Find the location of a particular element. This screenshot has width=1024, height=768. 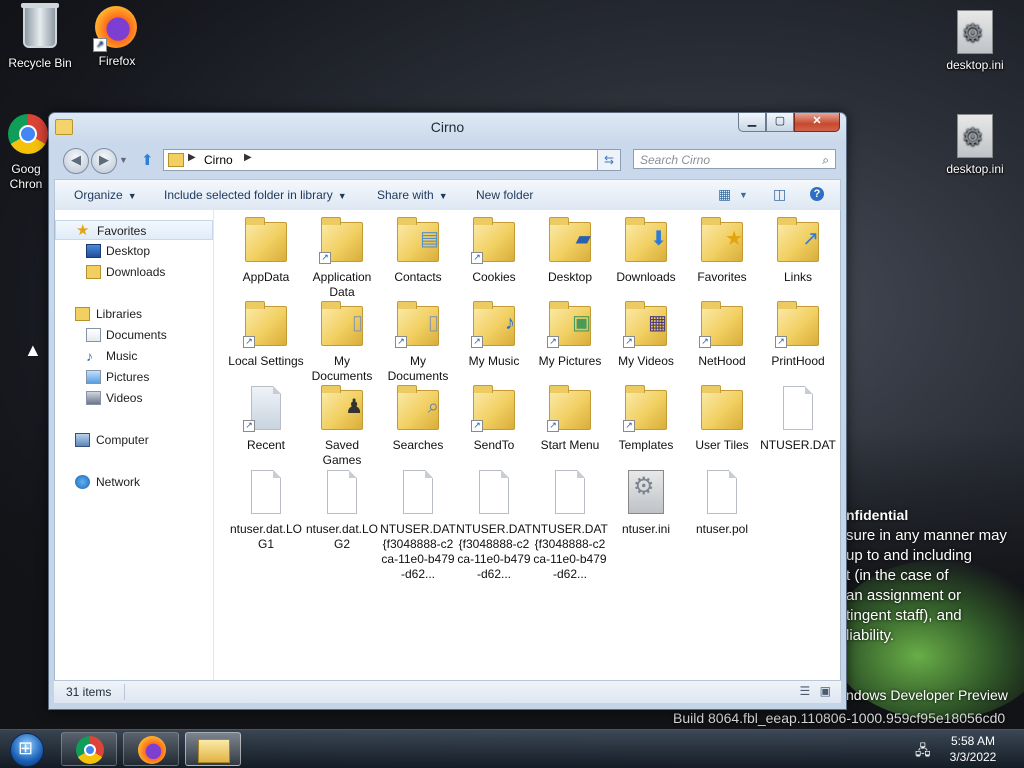

start-button is located at coordinates (26, 749).